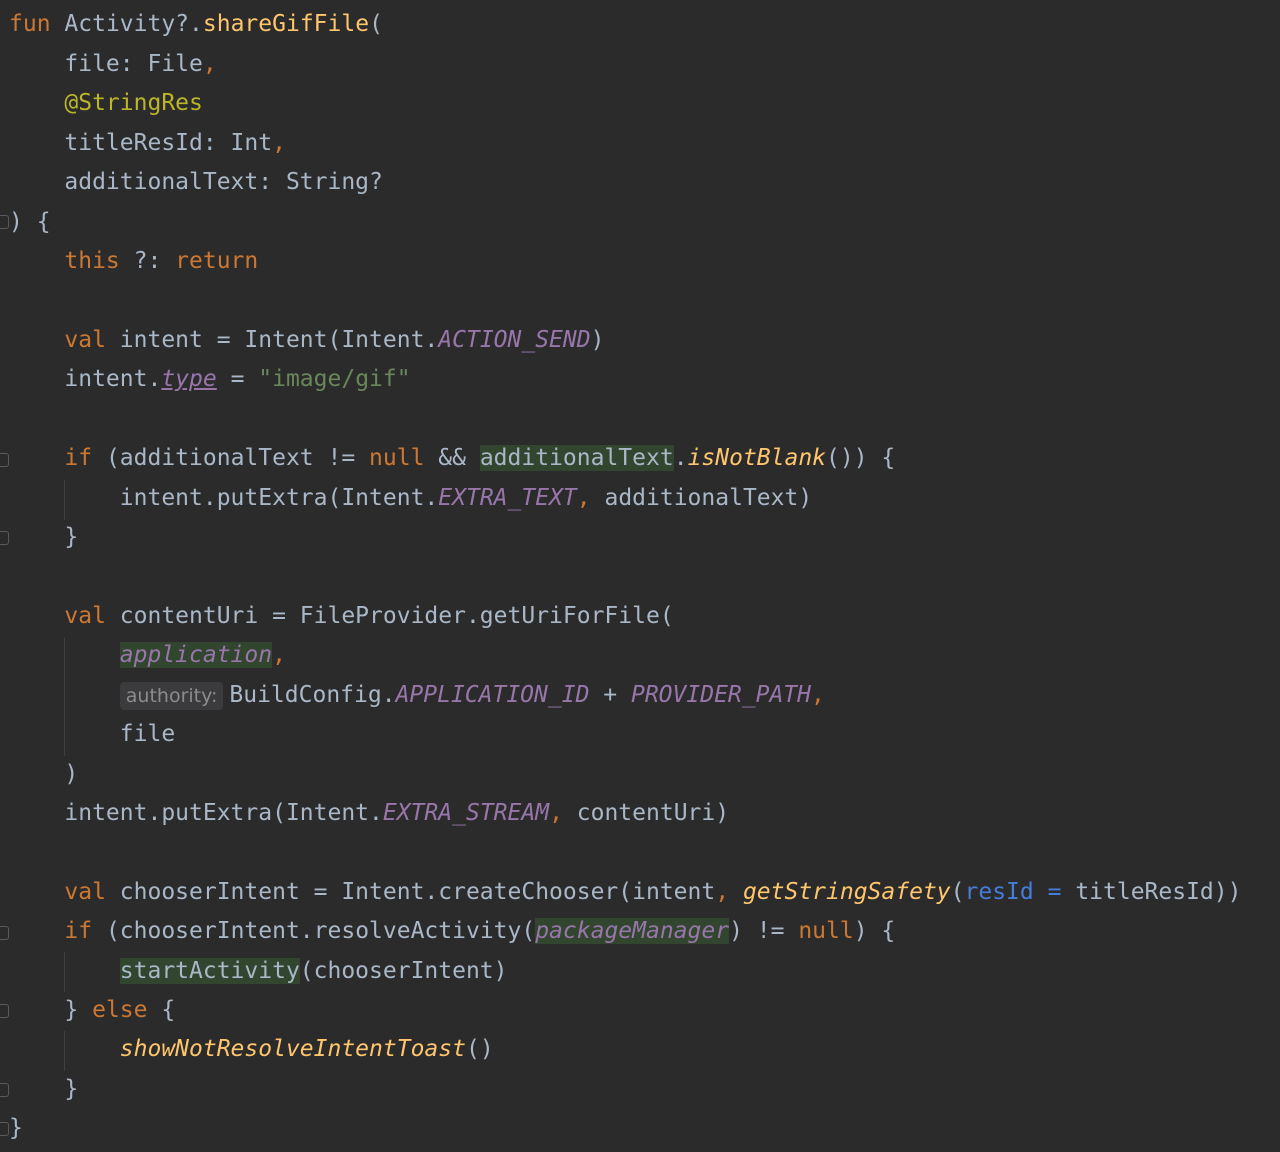 This screenshot has width=1280, height=1152. What do you see at coordinates (514, 340) in the screenshot?
I see `constant: ACTION_SEND` at bounding box center [514, 340].